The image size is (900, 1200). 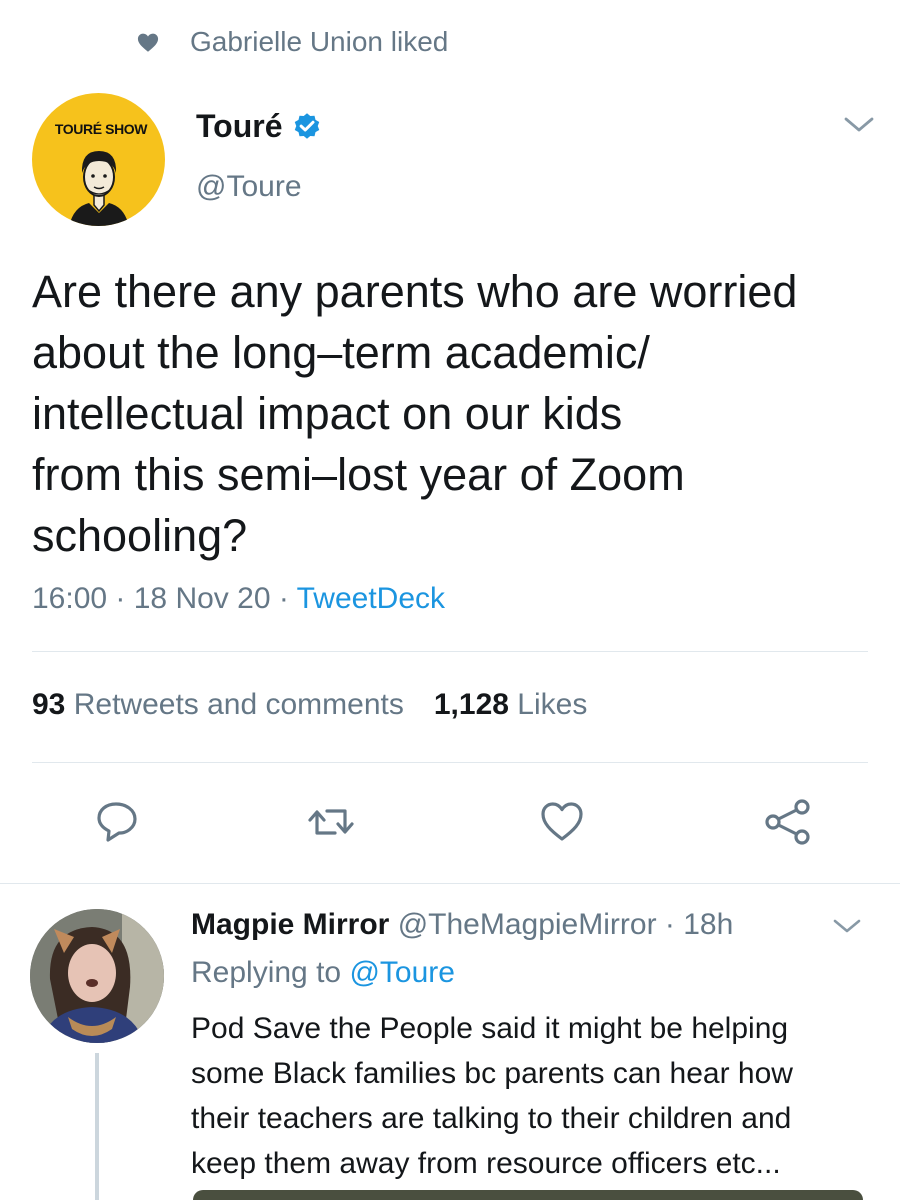 I want to click on reply-author-handle: @TheMagpieMirror, so click(x=527, y=924).